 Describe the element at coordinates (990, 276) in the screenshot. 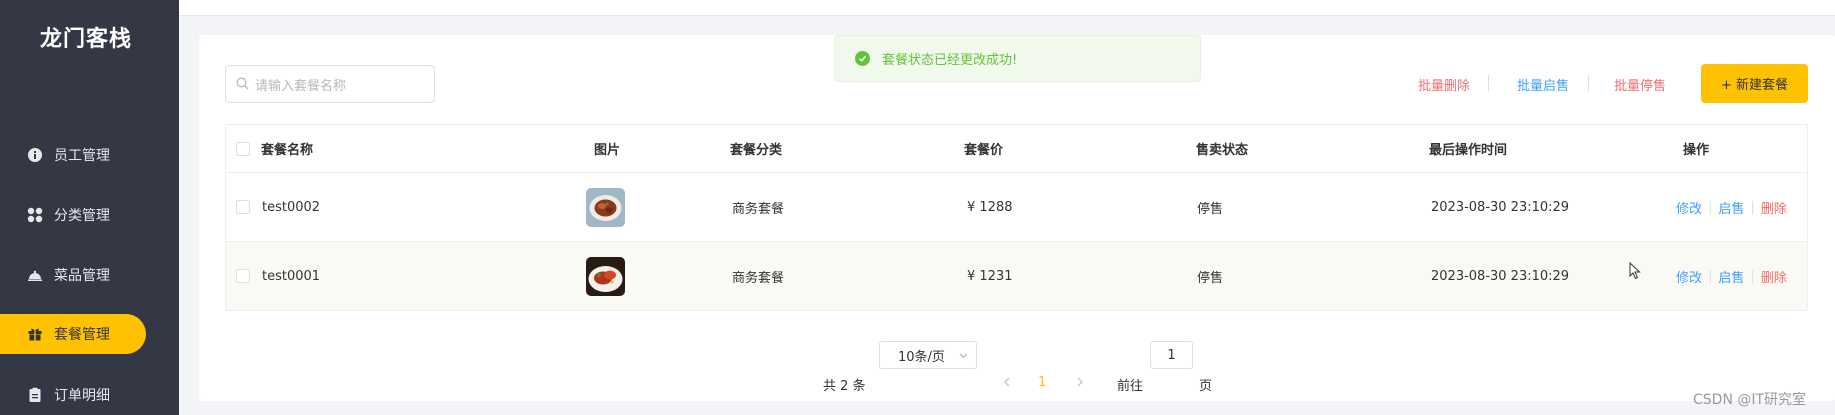

I see `meal-price: ¥ 1231` at that location.